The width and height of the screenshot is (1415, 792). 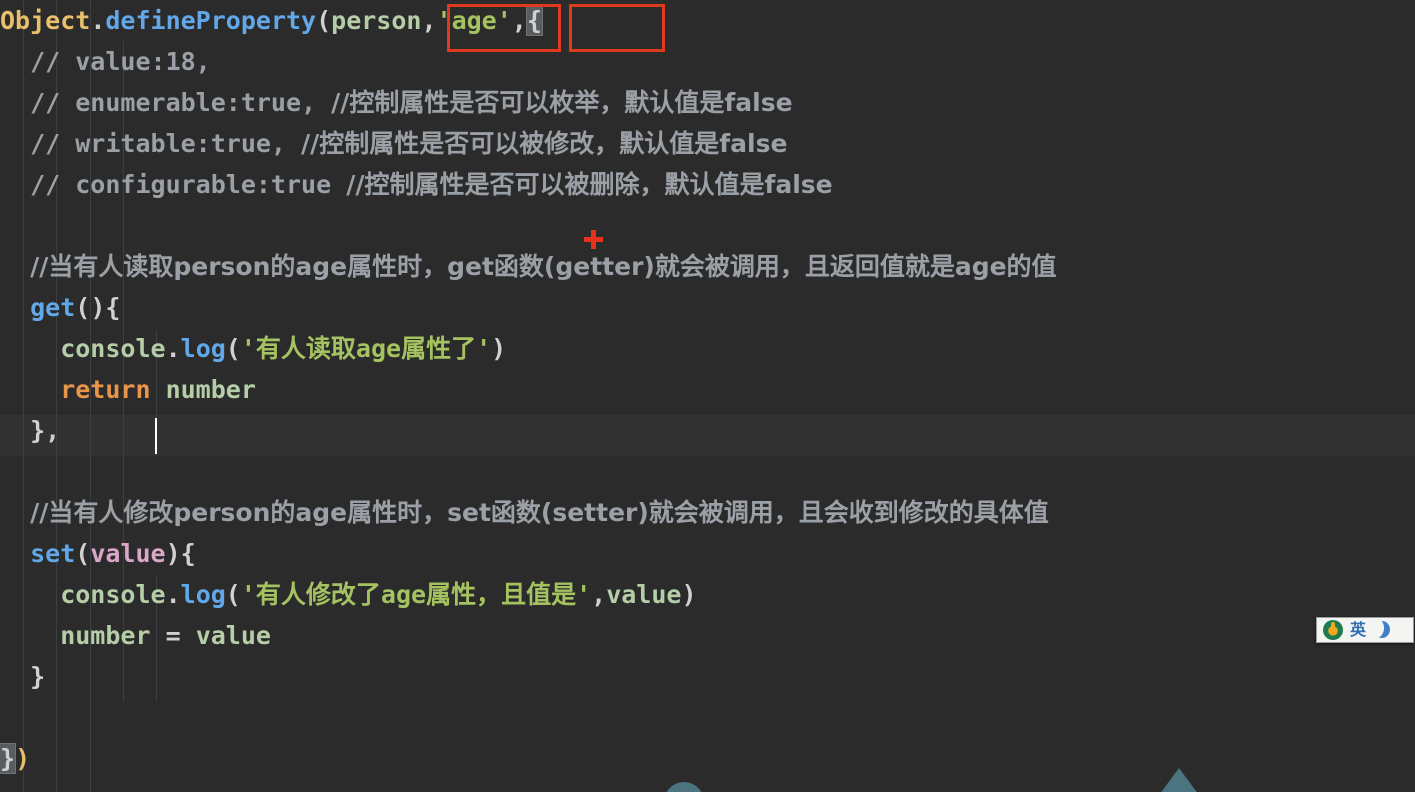 I want to click on code-token: person, so click(x=376, y=20).